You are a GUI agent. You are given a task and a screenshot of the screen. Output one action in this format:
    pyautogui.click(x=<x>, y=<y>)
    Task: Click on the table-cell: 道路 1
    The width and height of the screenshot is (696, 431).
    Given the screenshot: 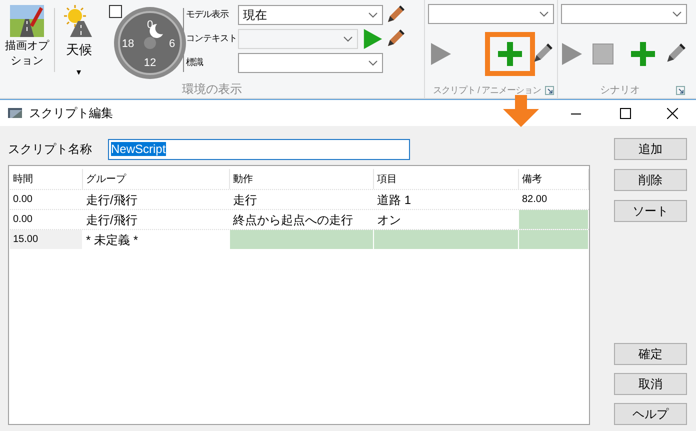 What is the action you would take?
    pyautogui.click(x=446, y=199)
    